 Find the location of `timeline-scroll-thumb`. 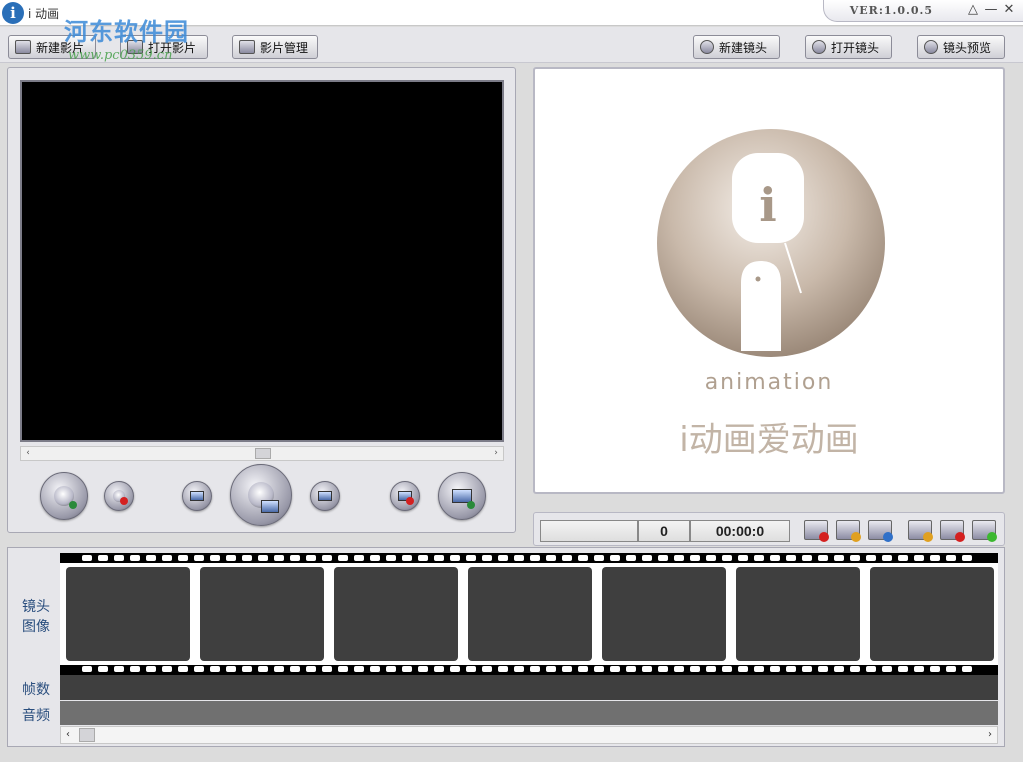

timeline-scroll-thumb is located at coordinates (87, 735).